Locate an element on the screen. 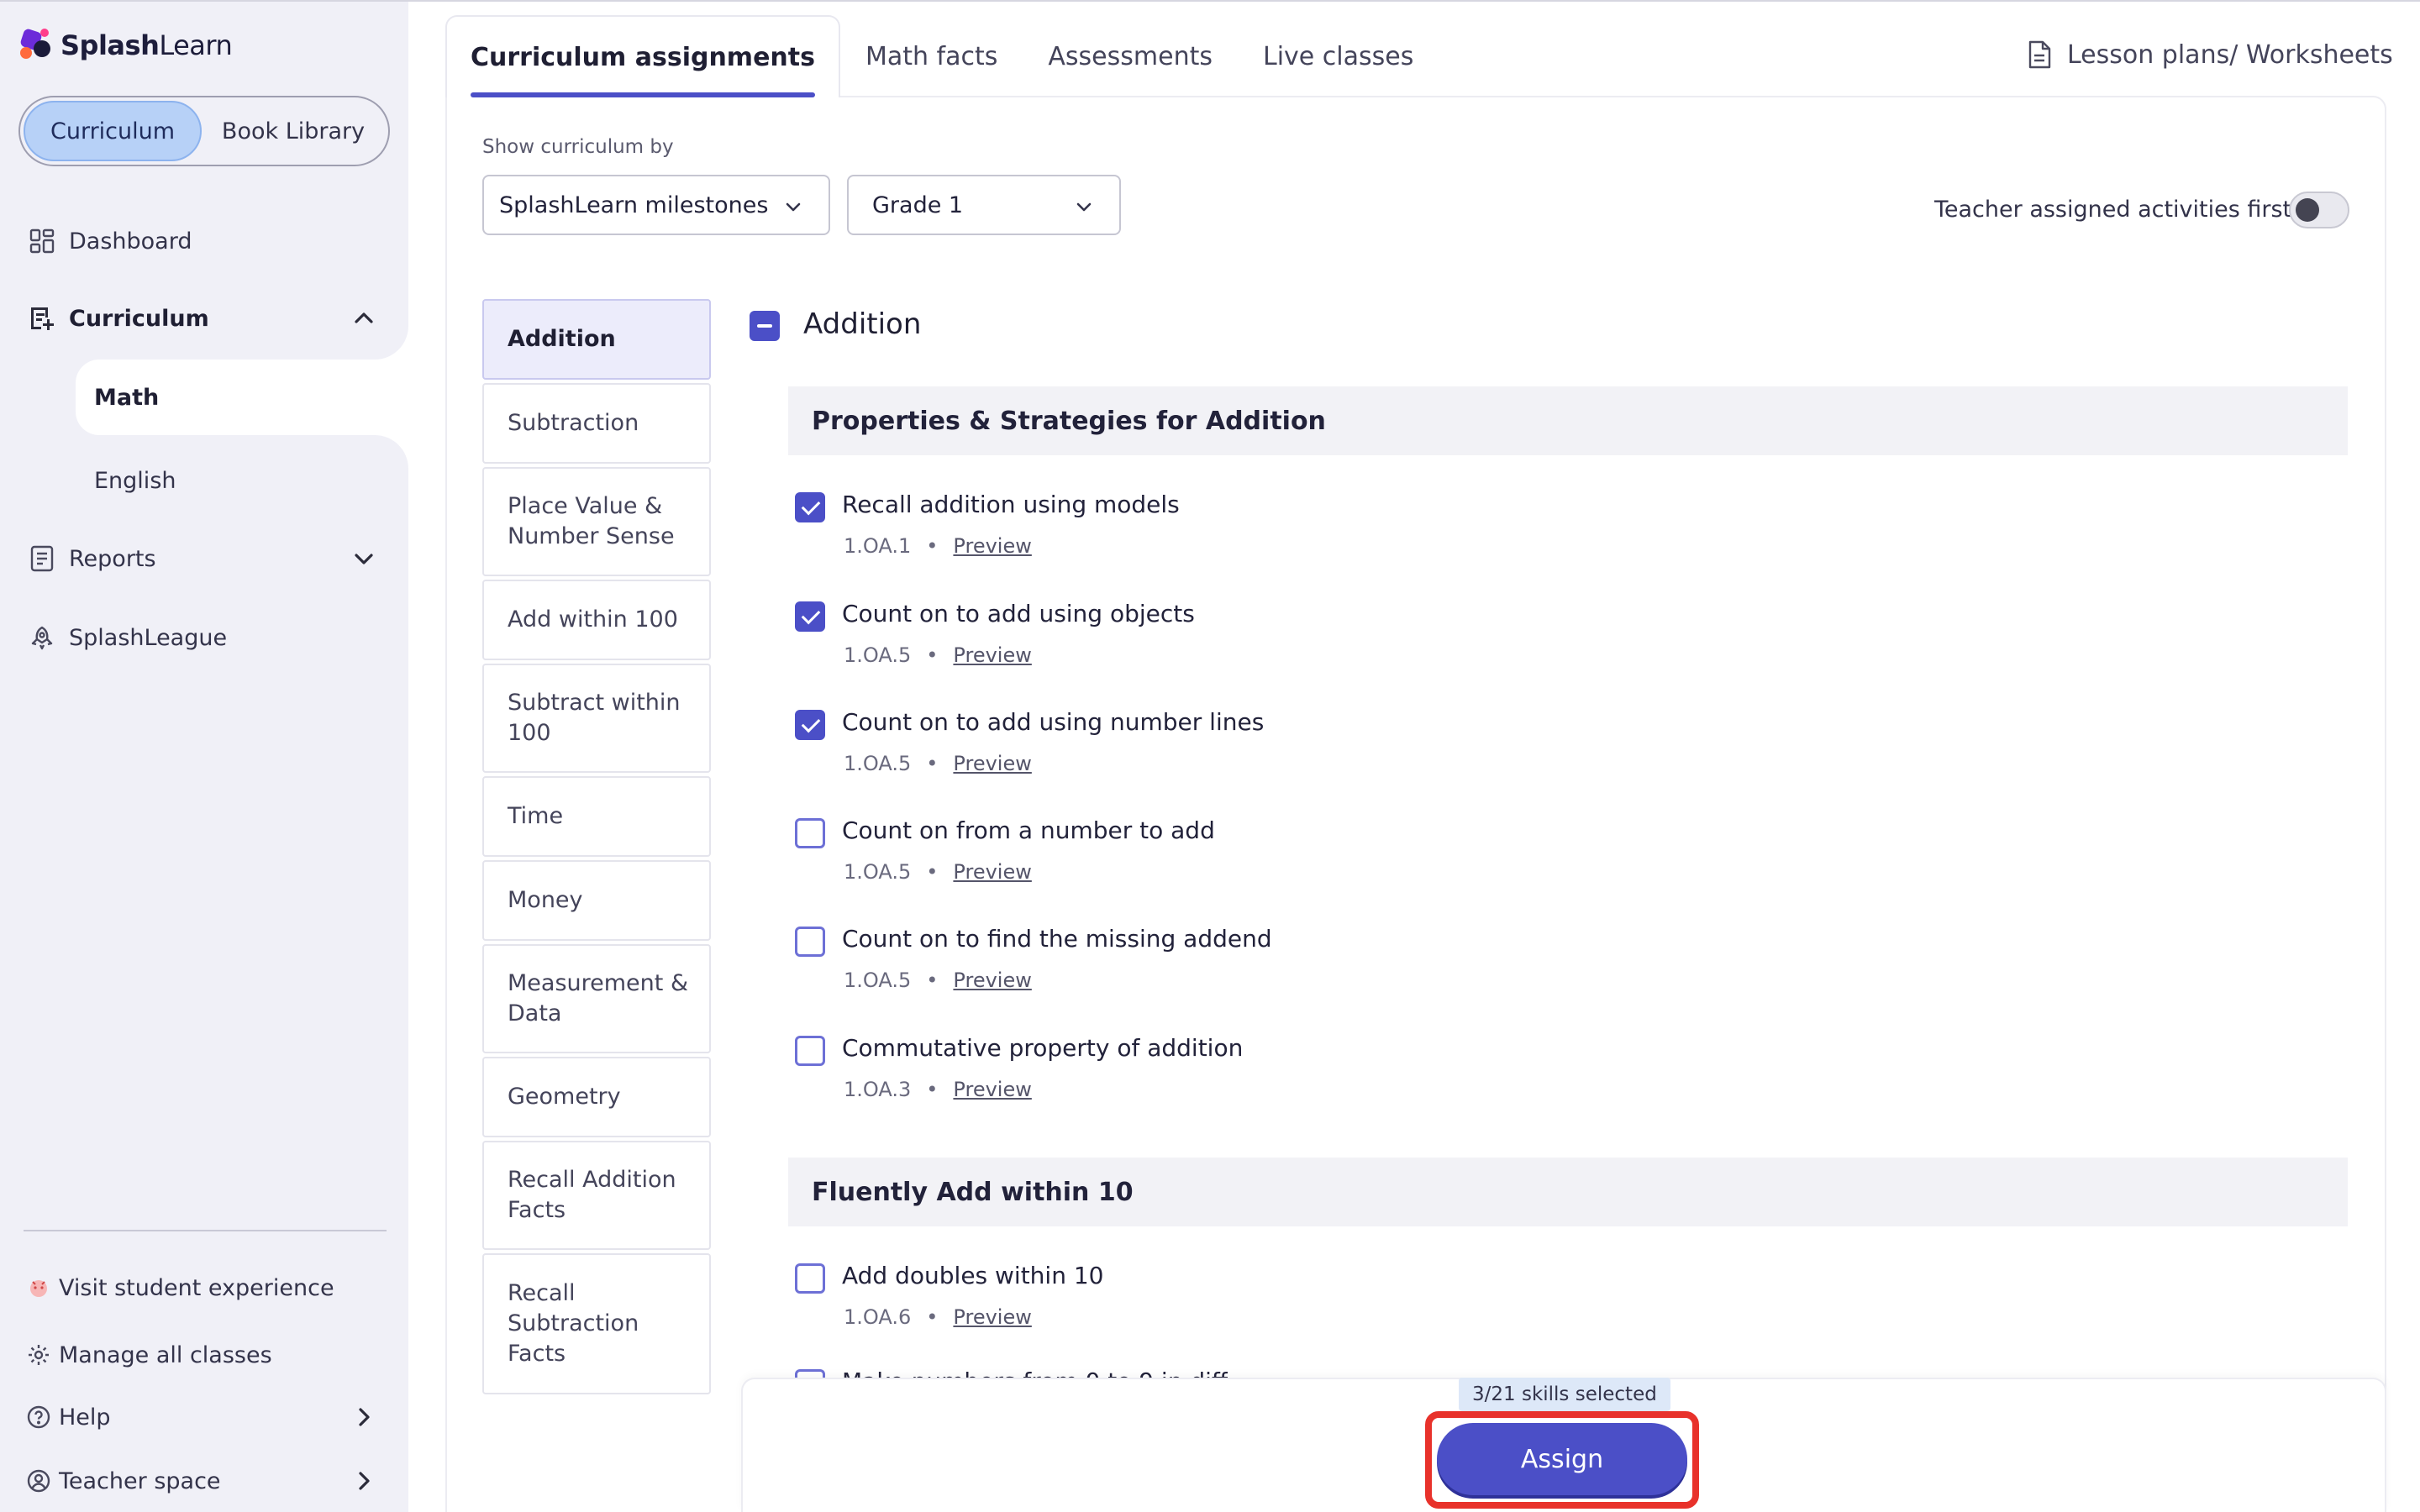 The image size is (2420, 1512). skill-name: Add doubles within 10 is located at coordinates (973, 1275).